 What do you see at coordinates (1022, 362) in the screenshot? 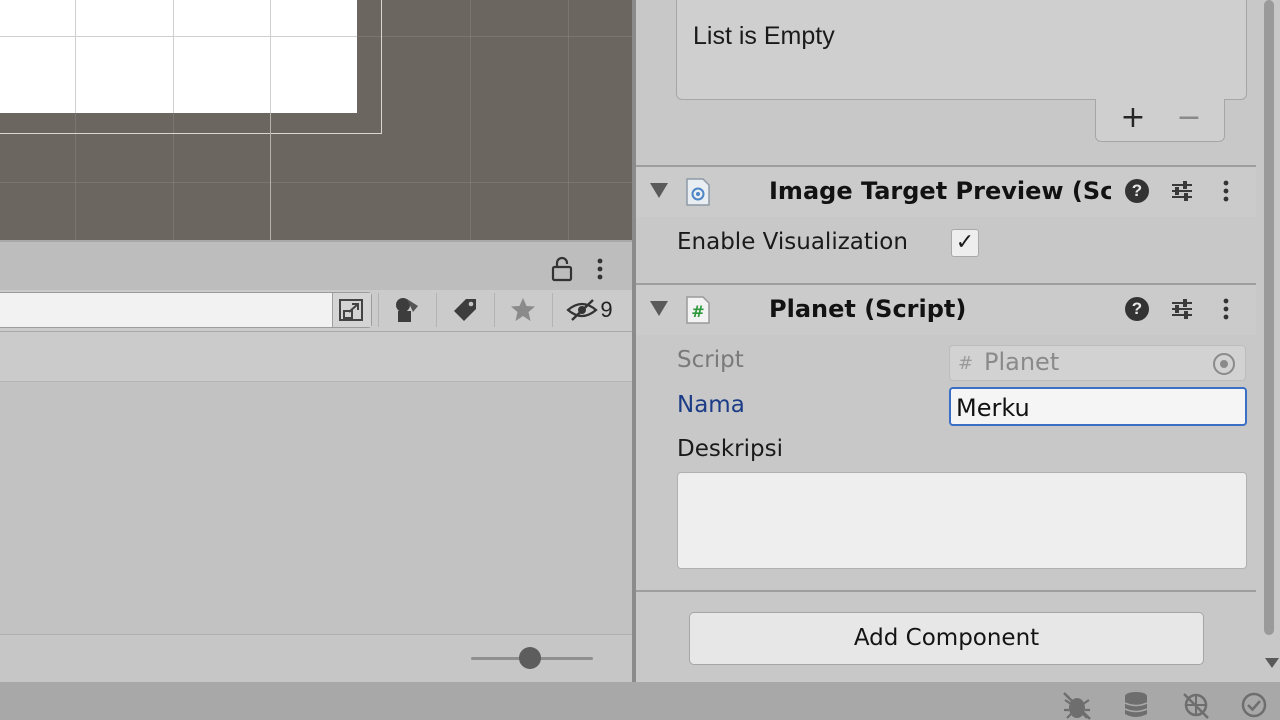
I see `script-object-name: Planet` at bounding box center [1022, 362].